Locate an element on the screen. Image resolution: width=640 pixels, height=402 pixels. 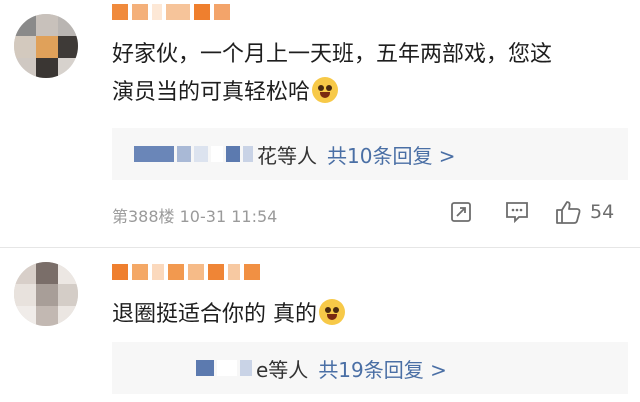
comment-text: 退圈挺适合你的 真的 is located at coordinates (228, 315).